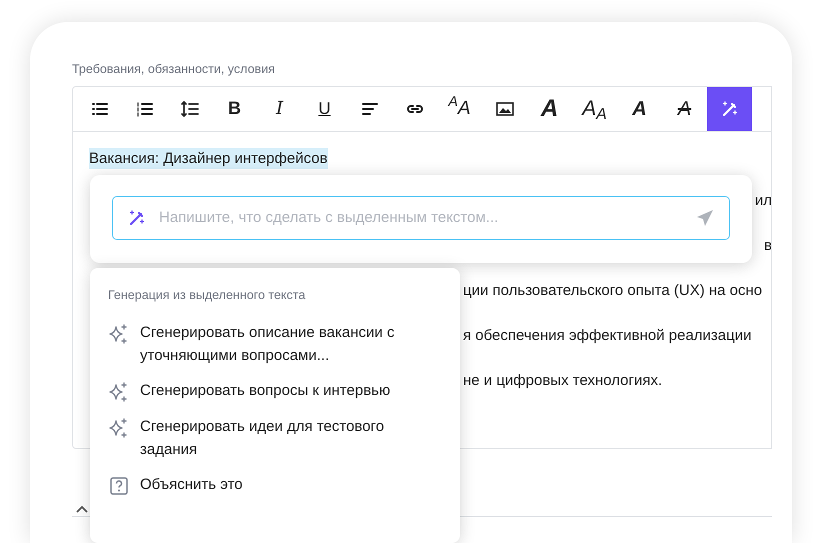  I want to click on chevron-up-icon, so click(82, 508).